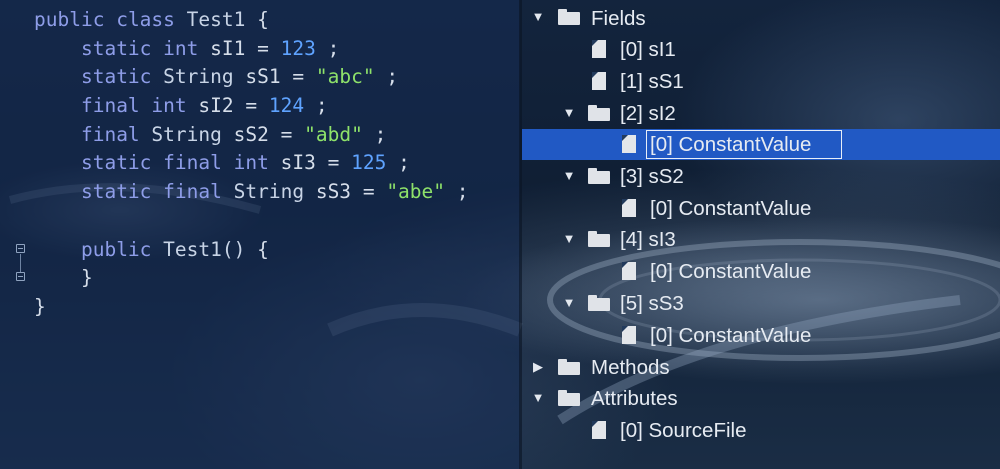 Image resolution: width=1000 pixels, height=469 pixels. I want to click on tree-node-field-0: [0] sI1, so click(761, 49).